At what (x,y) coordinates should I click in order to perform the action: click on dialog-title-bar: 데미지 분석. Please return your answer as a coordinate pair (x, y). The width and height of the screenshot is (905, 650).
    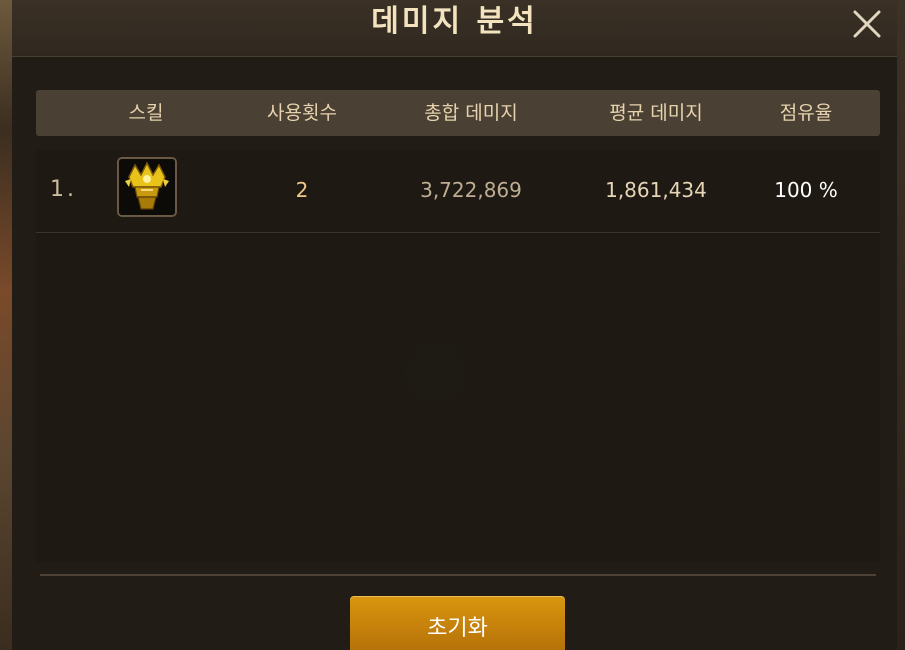
    Looking at the image, I should click on (454, 28).